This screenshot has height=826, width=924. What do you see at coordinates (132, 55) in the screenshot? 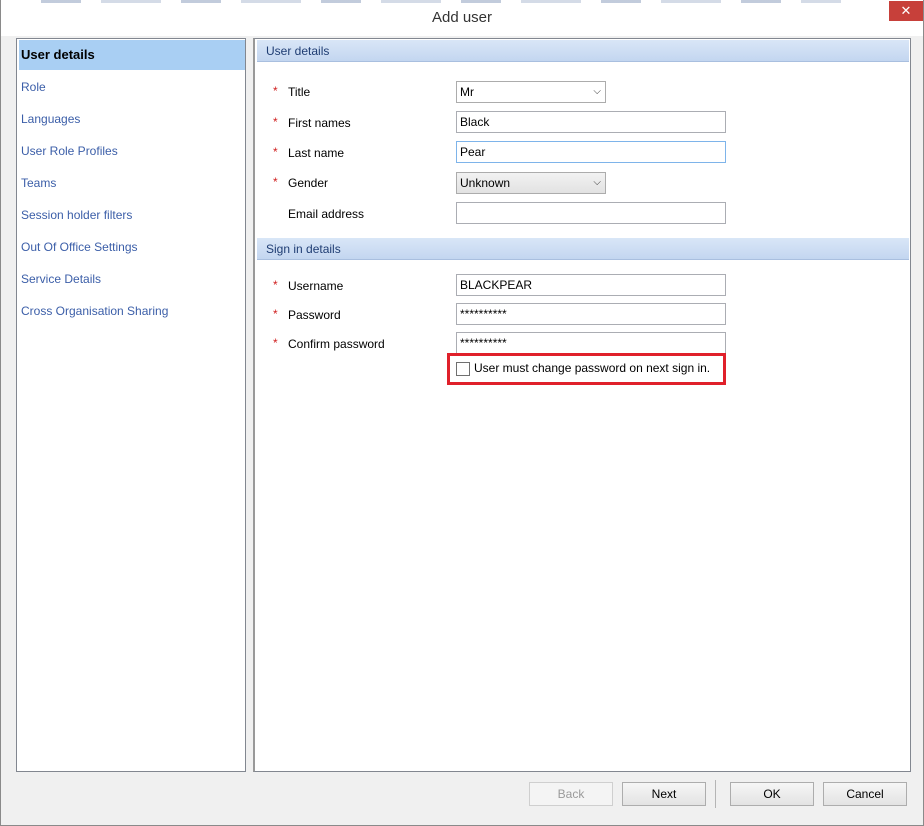
I see `sidebar-item-user-details: User details` at bounding box center [132, 55].